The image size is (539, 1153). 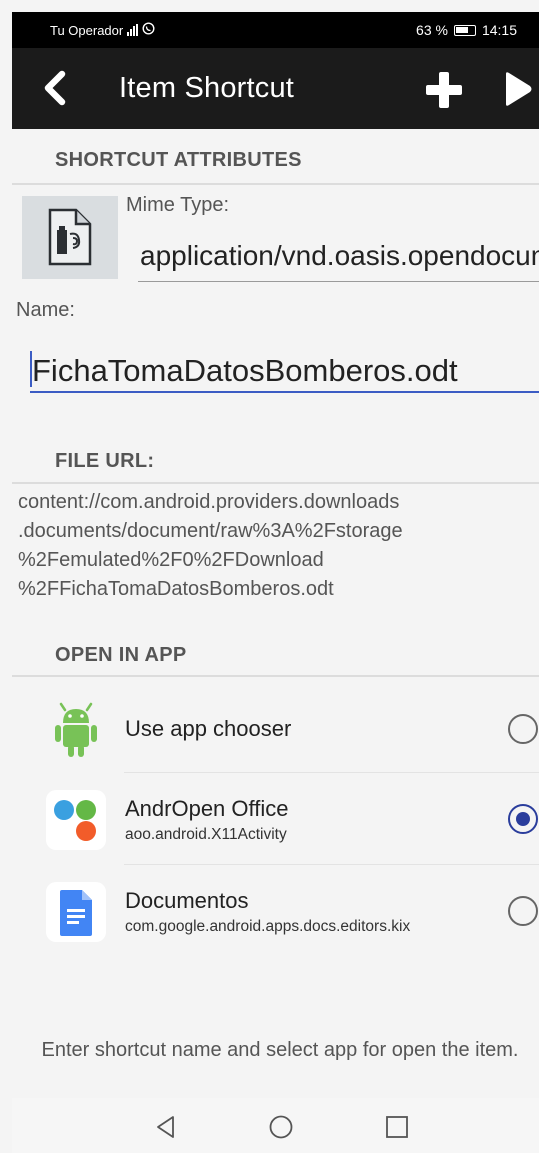 I want to click on app-name: AndrOpen Office, so click(x=207, y=808).